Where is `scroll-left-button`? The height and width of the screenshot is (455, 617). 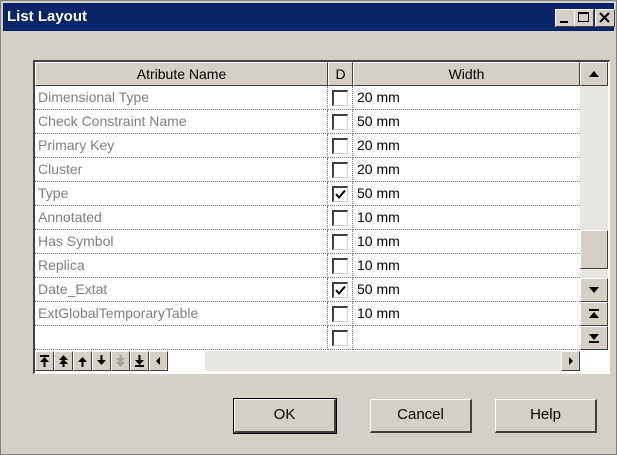
scroll-left-button is located at coordinates (158, 361).